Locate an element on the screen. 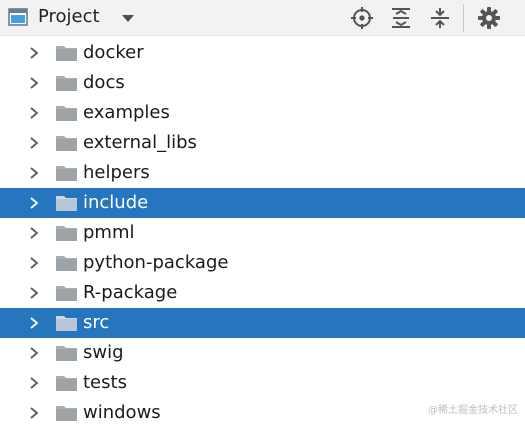  tree-node-examples: examples is located at coordinates (262, 113).